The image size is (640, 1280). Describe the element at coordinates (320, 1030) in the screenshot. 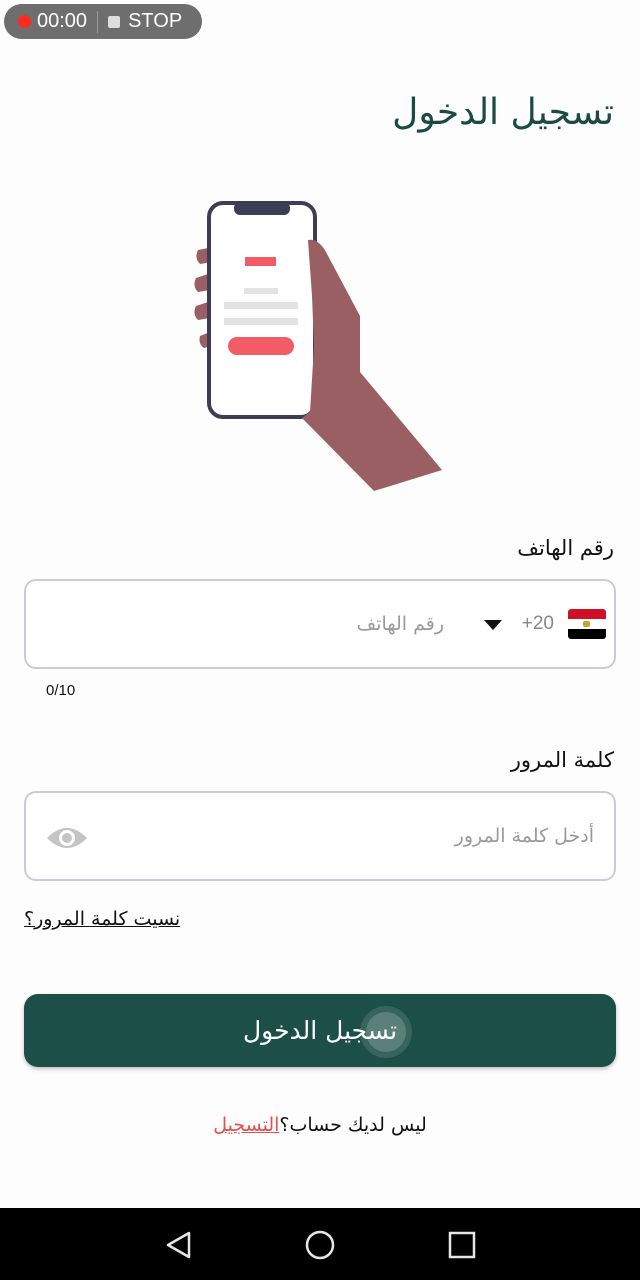

I see `login-button: تسجيل الدخول` at that location.